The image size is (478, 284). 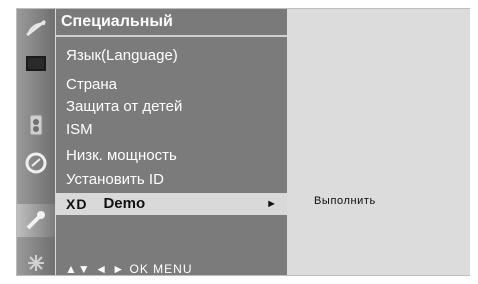 I want to click on xd-logo: XD, so click(x=77, y=204).